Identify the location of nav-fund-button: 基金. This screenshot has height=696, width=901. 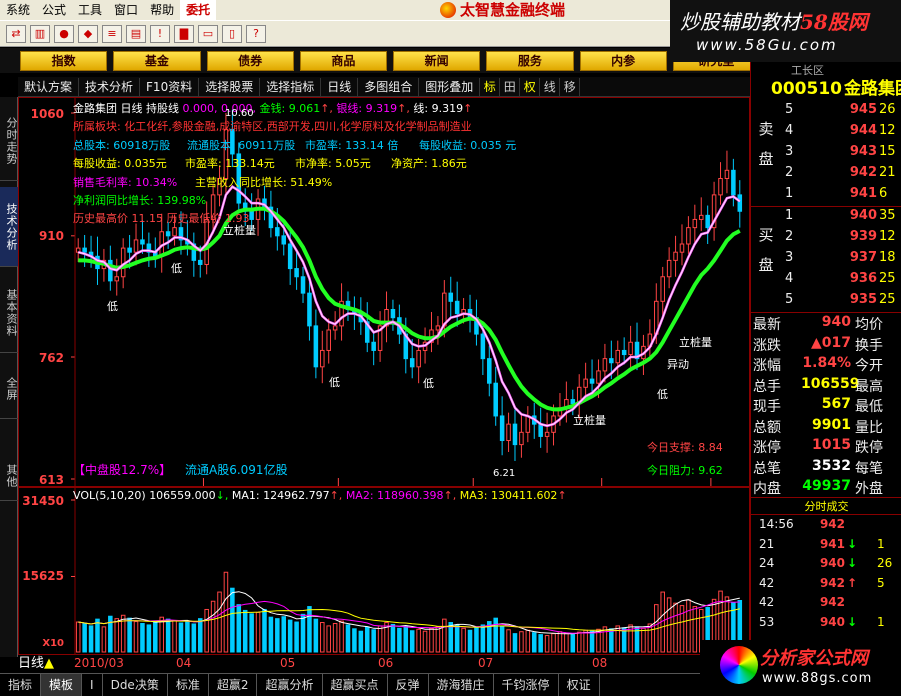
(157, 60).